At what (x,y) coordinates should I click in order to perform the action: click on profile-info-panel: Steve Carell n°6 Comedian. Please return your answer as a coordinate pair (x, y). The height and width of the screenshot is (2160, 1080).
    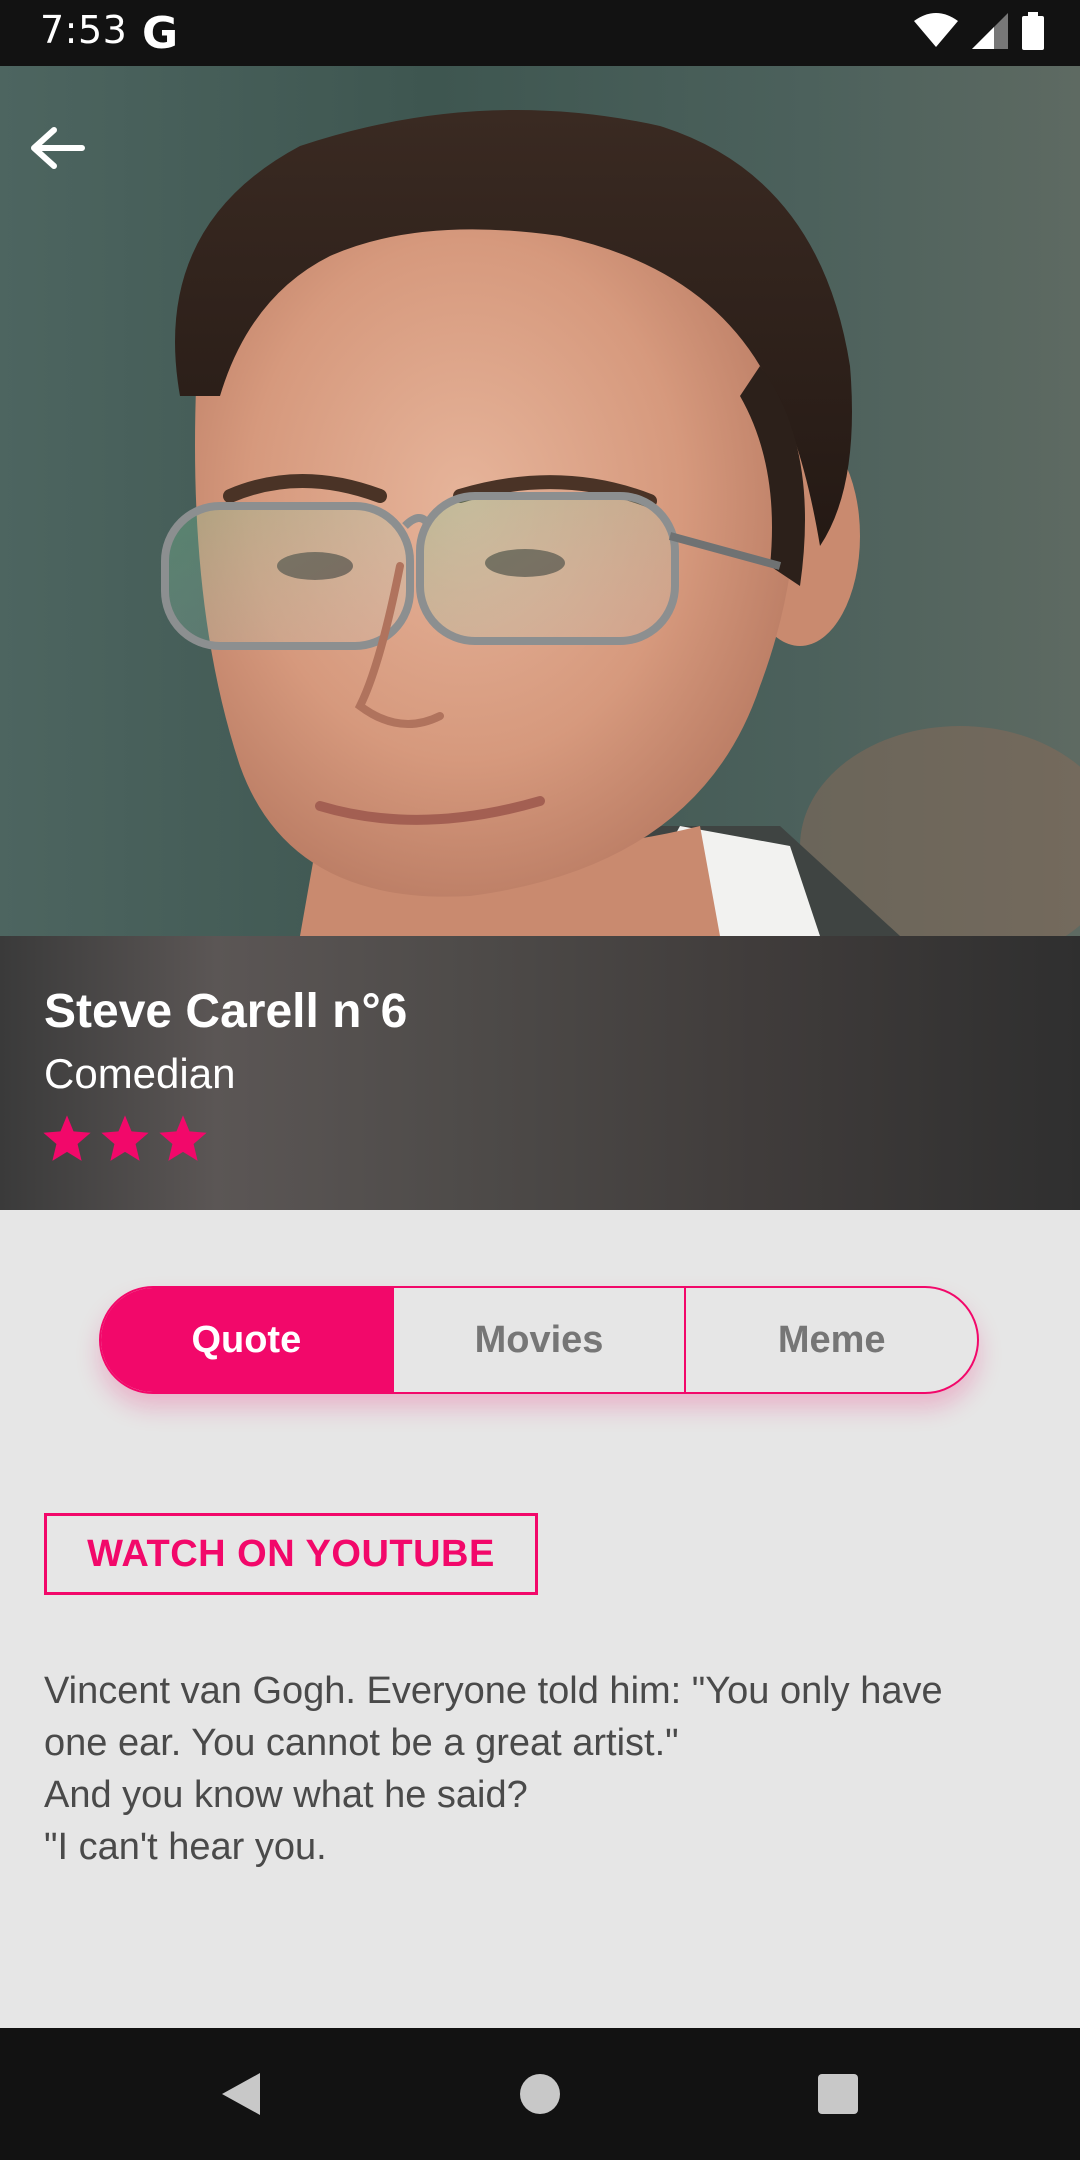
    Looking at the image, I should click on (540, 1073).